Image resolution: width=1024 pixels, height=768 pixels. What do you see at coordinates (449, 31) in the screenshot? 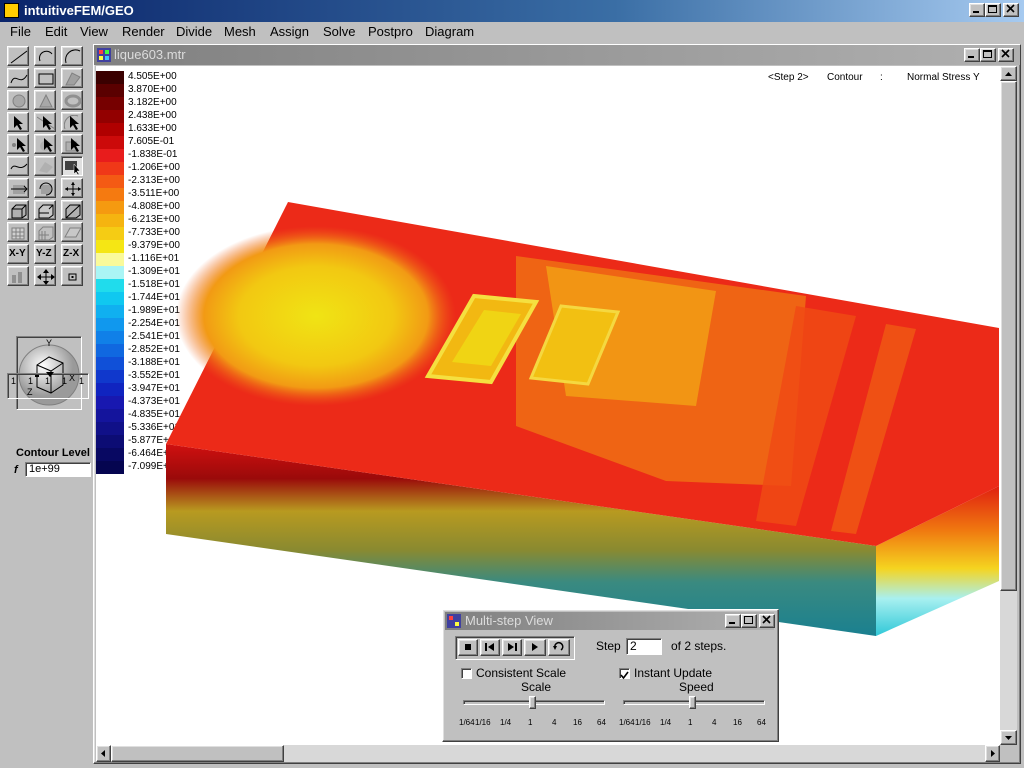
I see `menu-diagram: Diagram` at bounding box center [449, 31].